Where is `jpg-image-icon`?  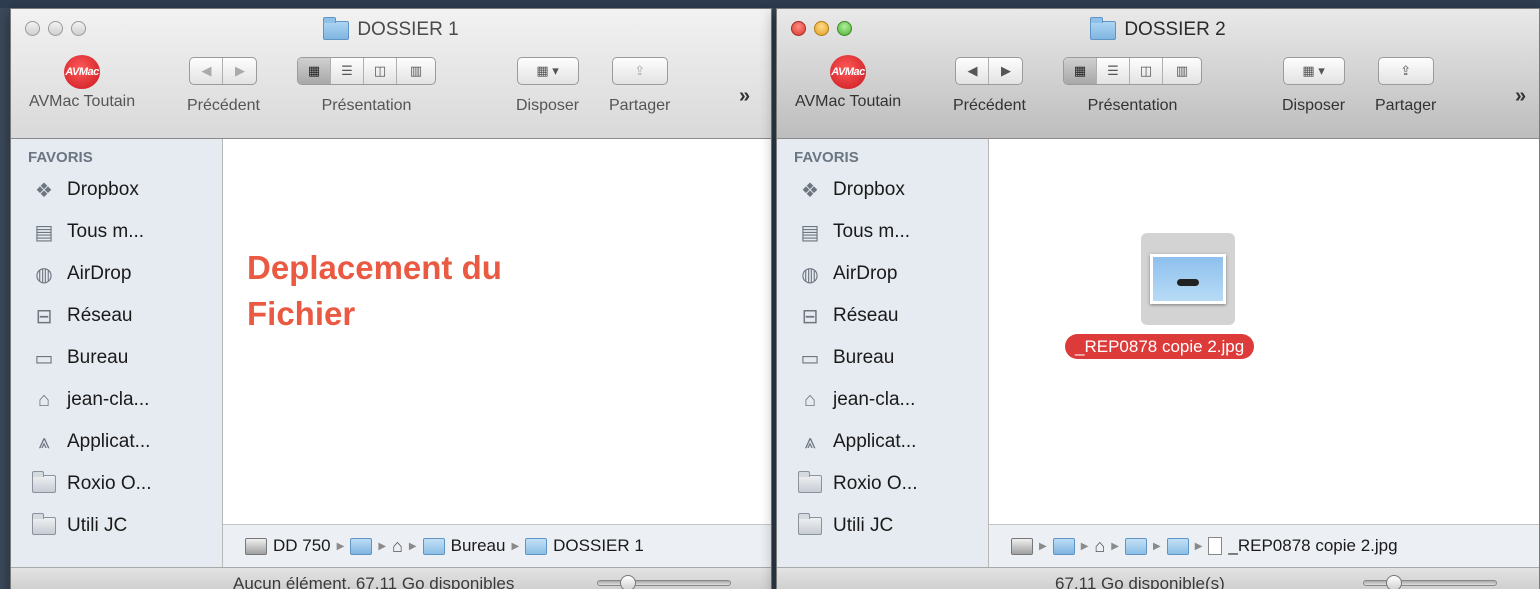
jpg-image-icon is located at coordinates (1188, 279).